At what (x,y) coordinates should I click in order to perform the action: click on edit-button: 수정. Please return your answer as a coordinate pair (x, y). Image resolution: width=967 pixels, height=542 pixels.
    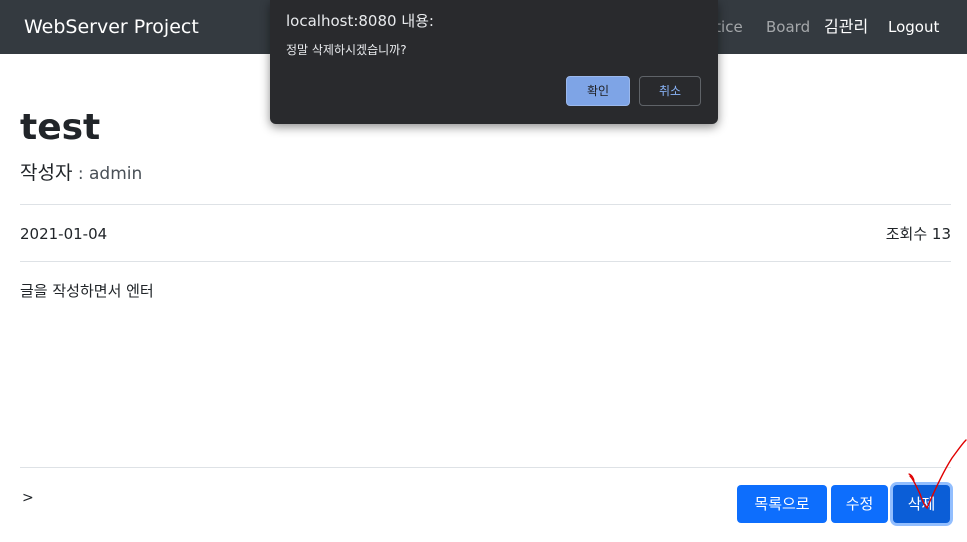
    Looking at the image, I should click on (859, 504).